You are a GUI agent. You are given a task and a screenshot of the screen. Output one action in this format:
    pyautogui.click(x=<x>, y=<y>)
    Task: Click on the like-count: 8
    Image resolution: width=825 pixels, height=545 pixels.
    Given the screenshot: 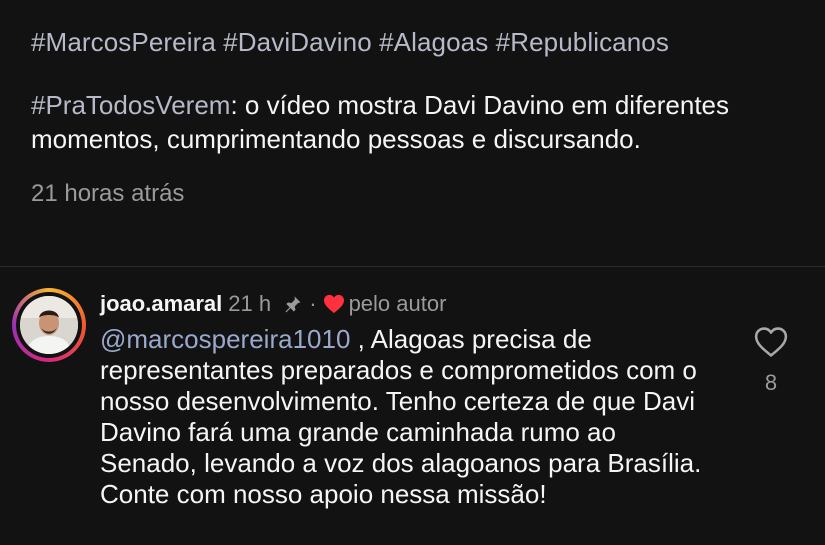 What is the action you would take?
    pyautogui.click(x=771, y=382)
    